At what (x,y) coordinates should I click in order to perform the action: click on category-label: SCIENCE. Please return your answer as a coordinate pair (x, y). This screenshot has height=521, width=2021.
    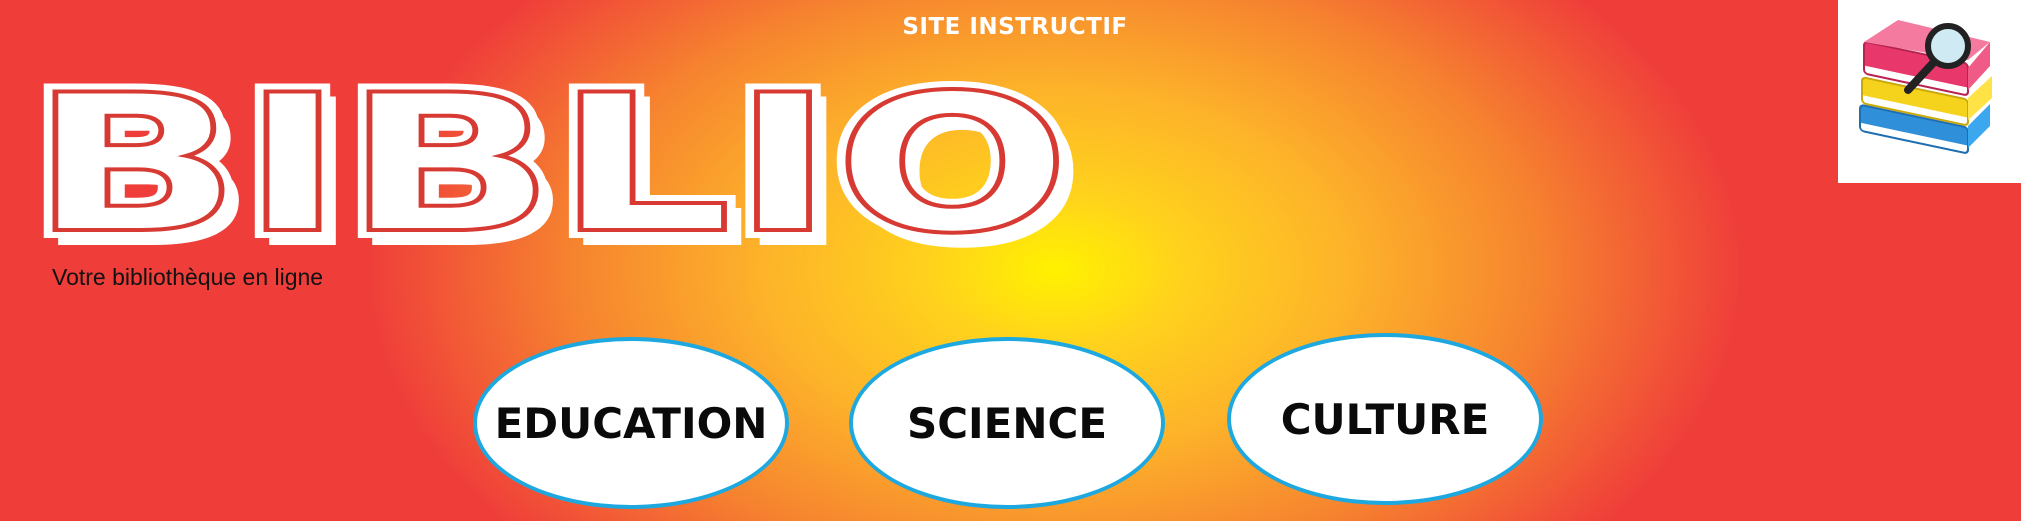
    Looking at the image, I should click on (1007, 423).